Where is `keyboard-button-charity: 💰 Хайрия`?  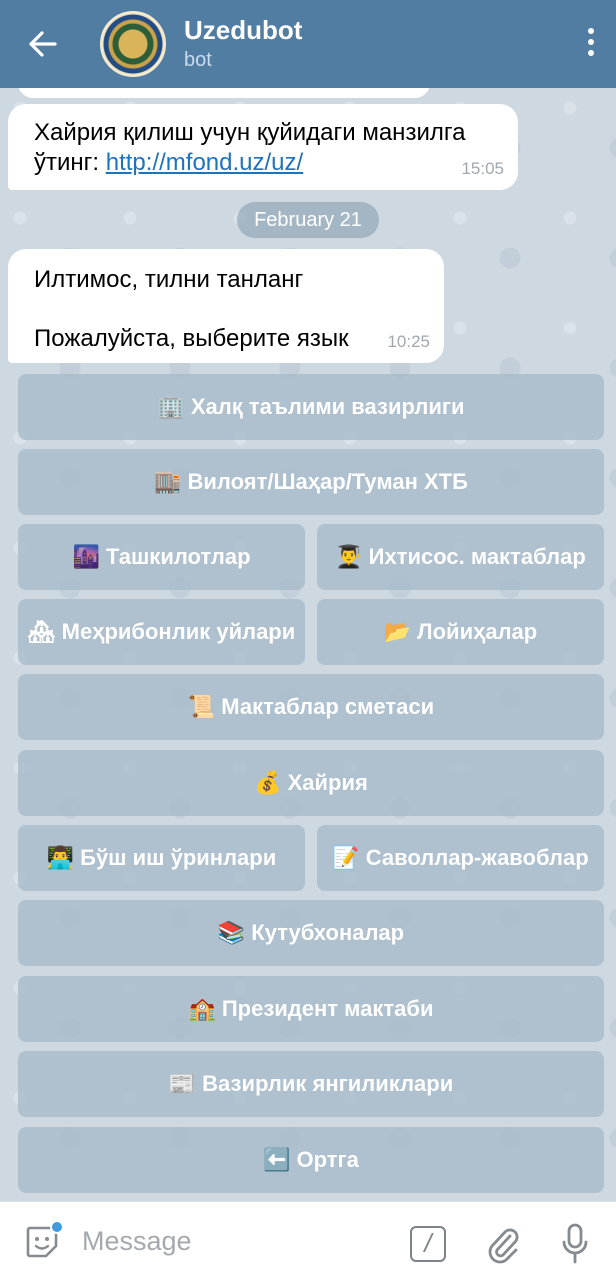
keyboard-button-charity: 💰 Хайрия is located at coordinates (311, 783).